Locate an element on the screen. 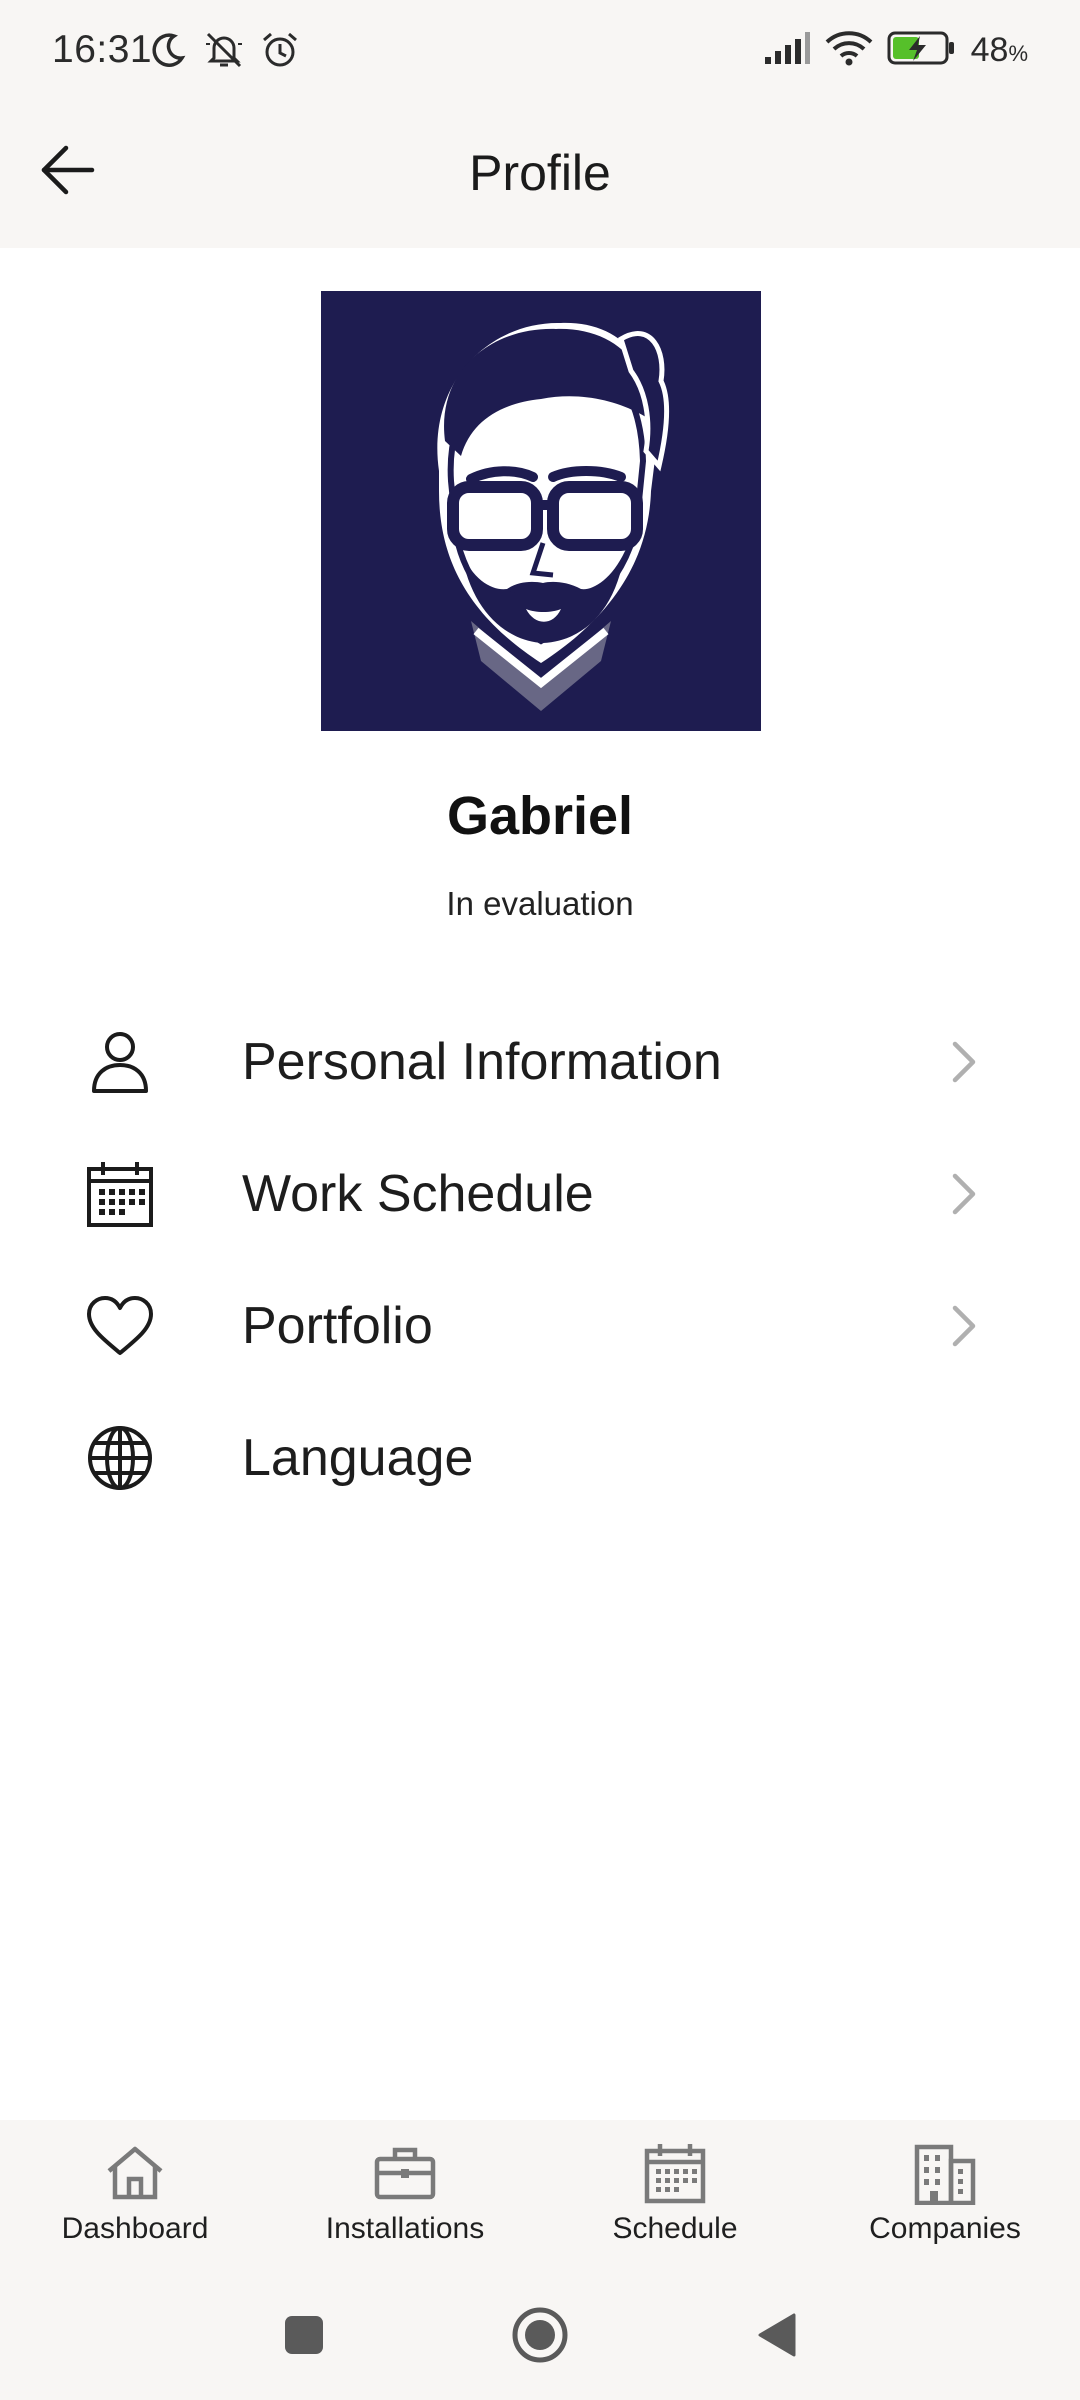  recents-button is located at coordinates (304, 2337).